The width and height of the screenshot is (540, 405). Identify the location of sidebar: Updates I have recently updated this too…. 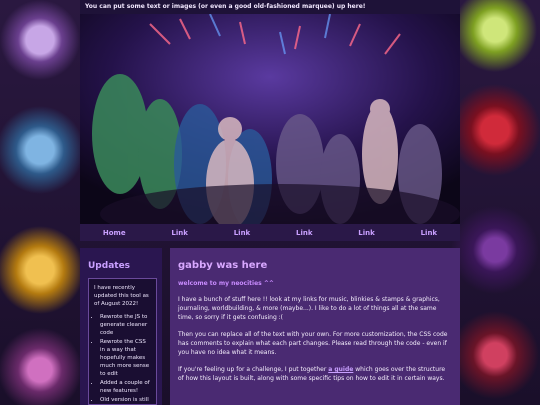
(121, 326).